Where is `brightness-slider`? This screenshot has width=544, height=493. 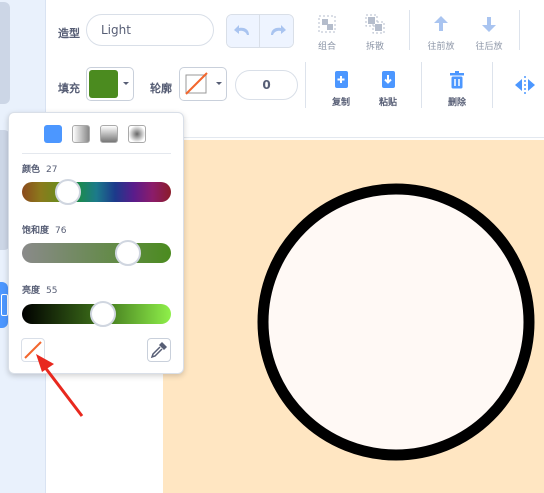
brightness-slider is located at coordinates (96, 314).